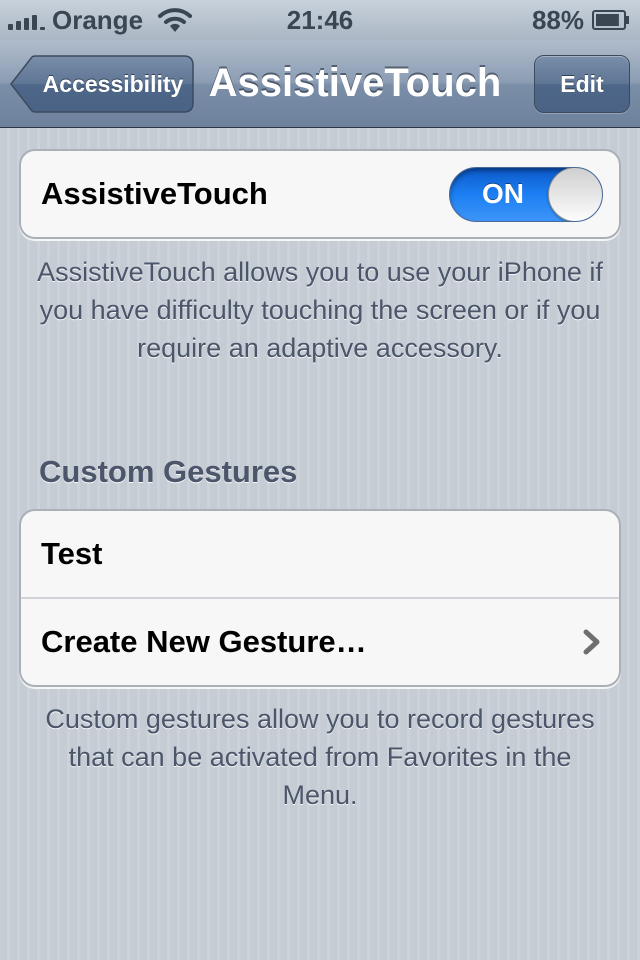  Describe the element at coordinates (610, 20) in the screenshot. I see `battery-icon` at that location.